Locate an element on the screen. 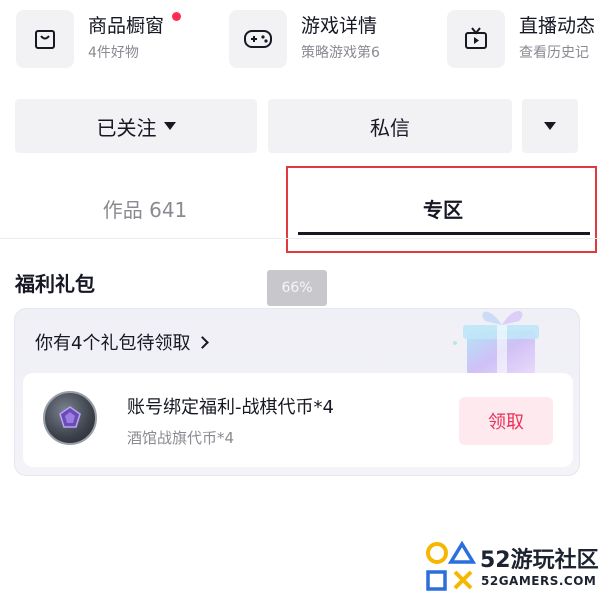 This screenshot has width=600, height=600. shortcut-title: 商品橱窗 is located at coordinates (126, 26).